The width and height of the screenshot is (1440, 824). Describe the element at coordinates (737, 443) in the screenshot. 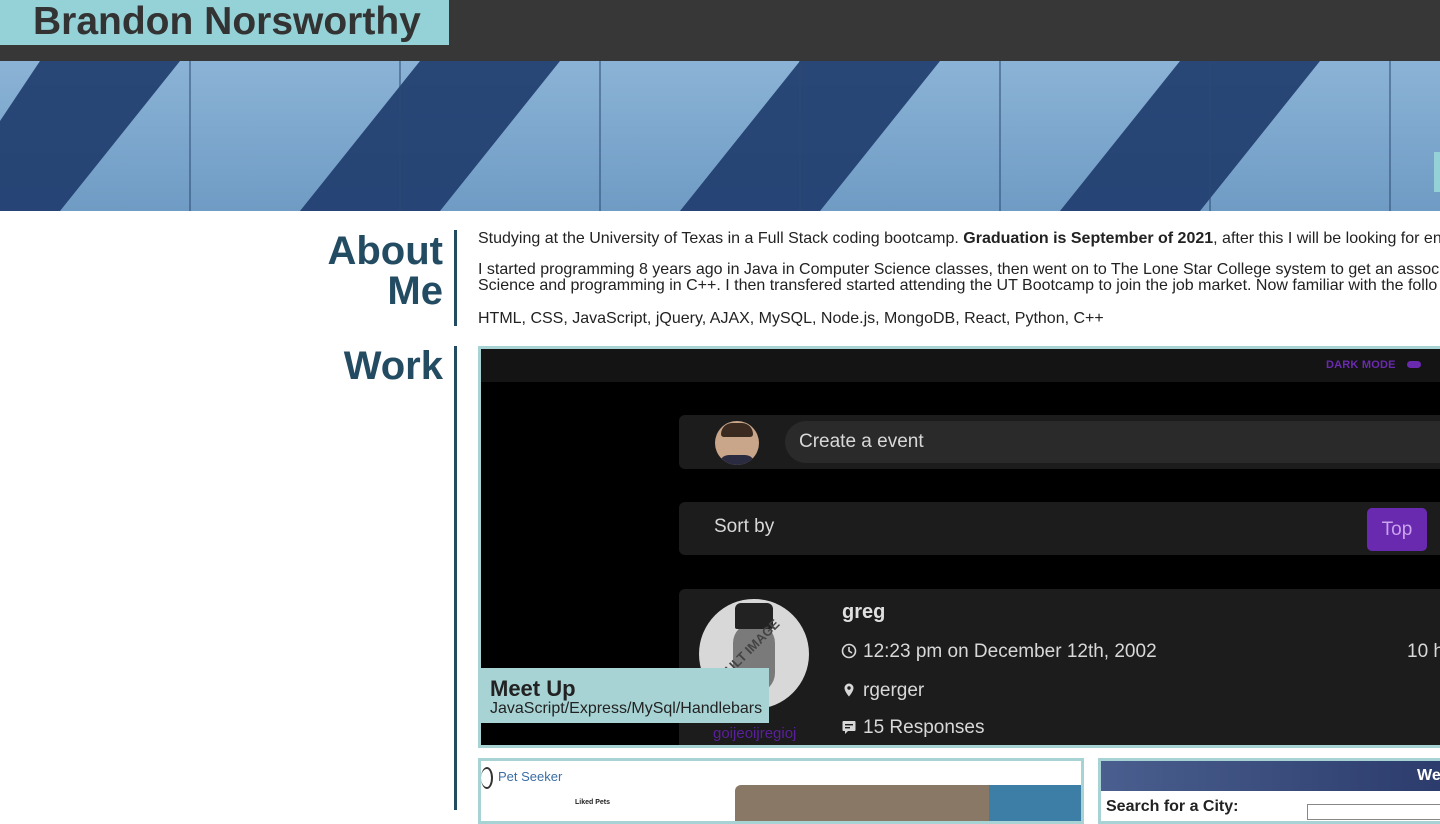

I see `avatar` at that location.